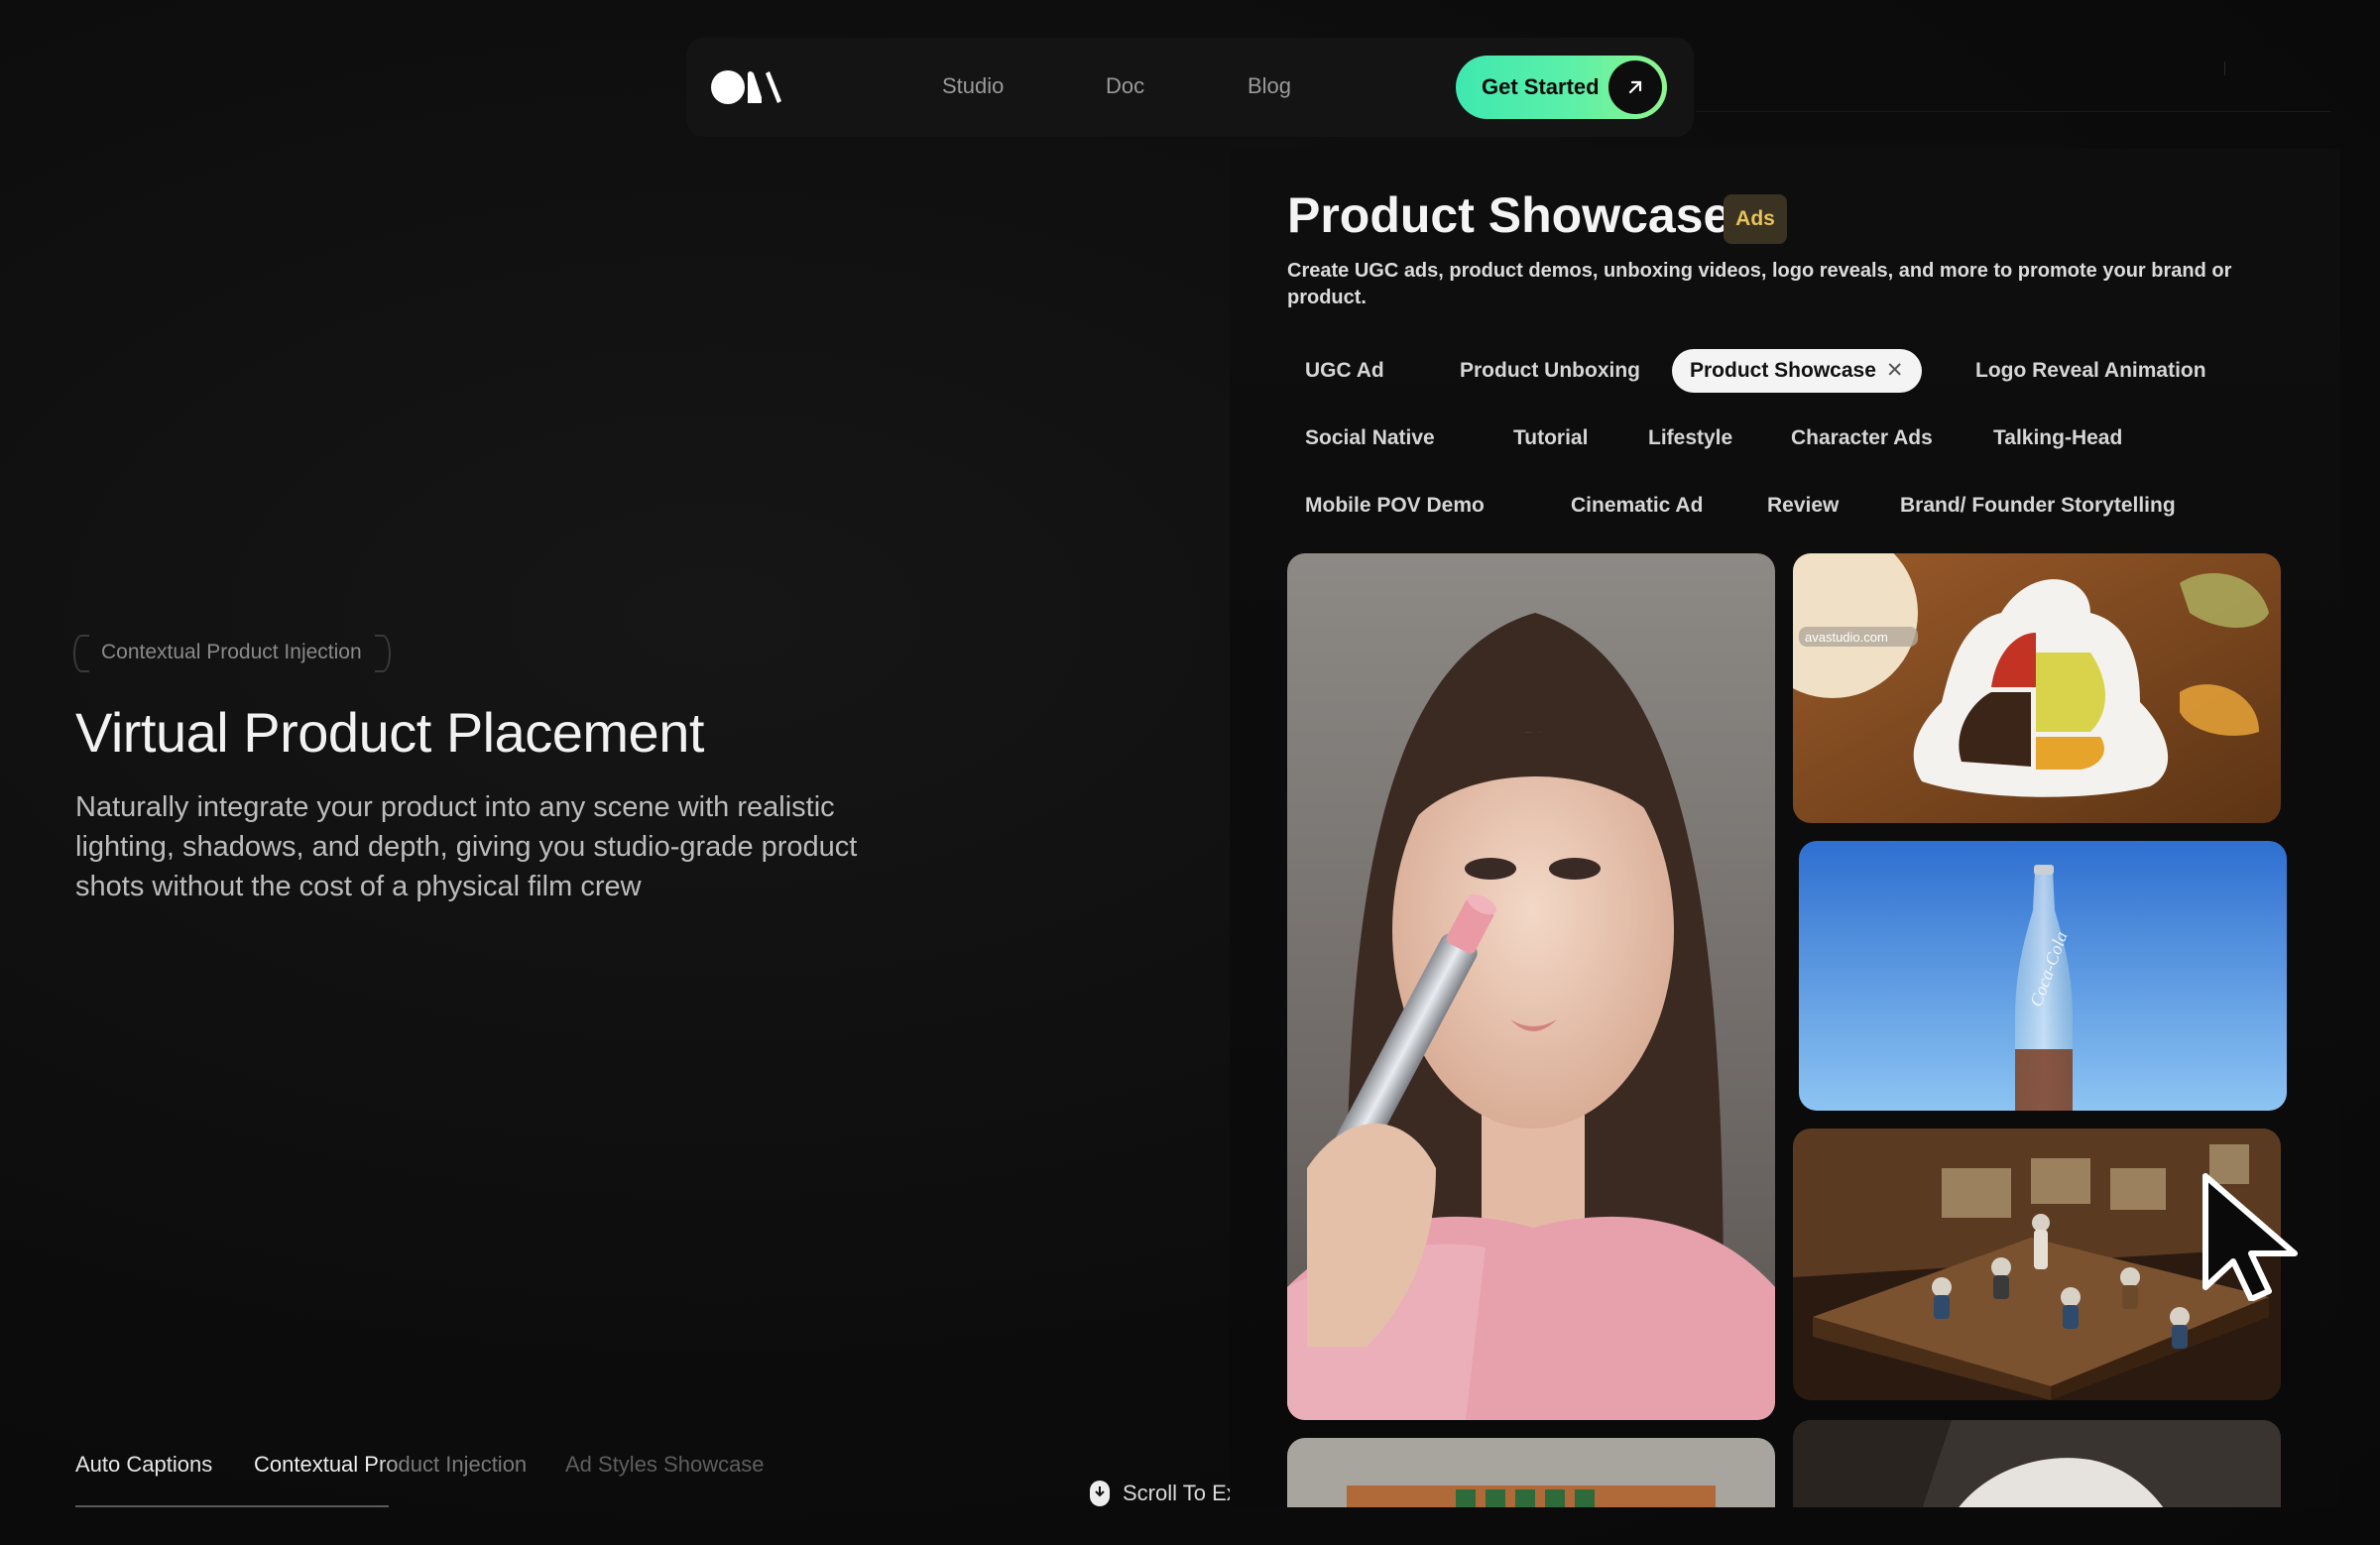 The width and height of the screenshot is (2380, 1545). What do you see at coordinates (1100, 1493) in the screenshot?
I see `mouse-icon` at bounding box center [1100, 1493].